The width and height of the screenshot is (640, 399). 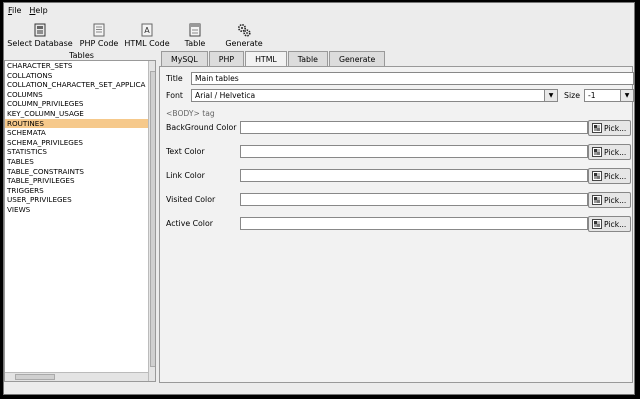 What do you see at coordinates (201, 127) in the screenshot?
I see `background-color-label: BackGround Color` at bounding box center [201, 127].